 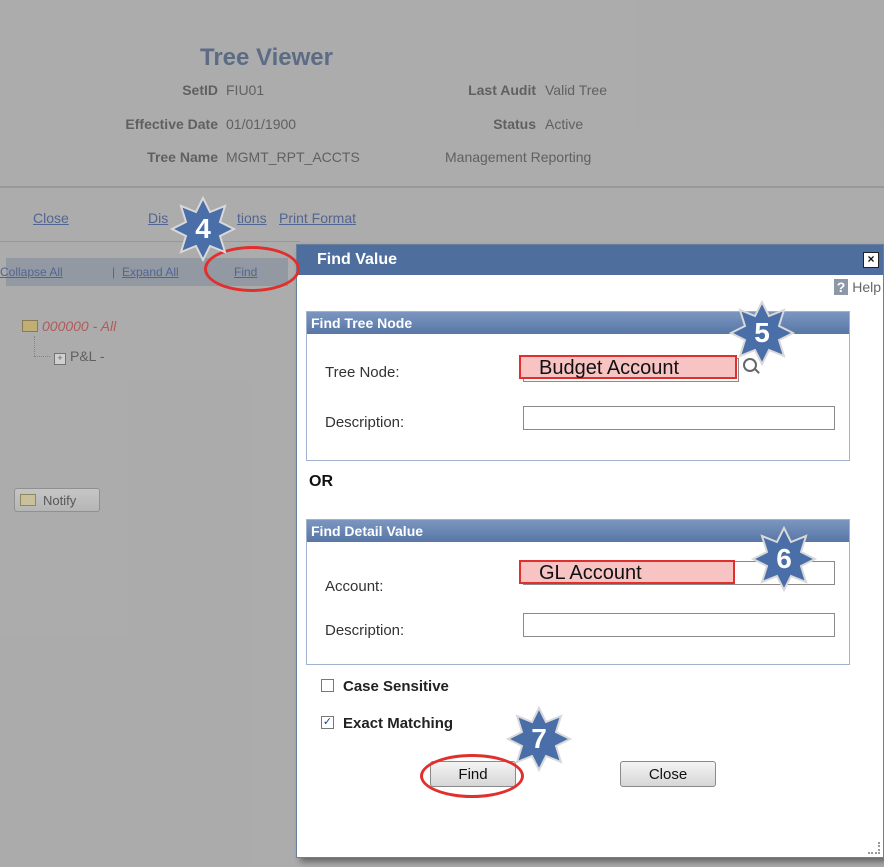 What do you see at coordinates (171, 124) in the screenshot?
I see `effective-date-label: Effective Date` at bounding box center [171, 124].